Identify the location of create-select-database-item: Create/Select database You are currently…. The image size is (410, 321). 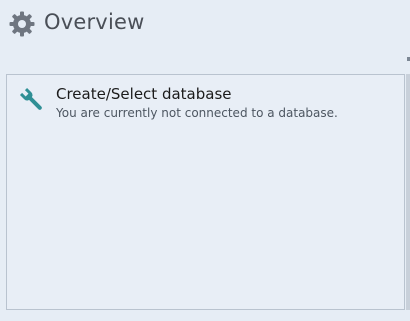
(205, 105).